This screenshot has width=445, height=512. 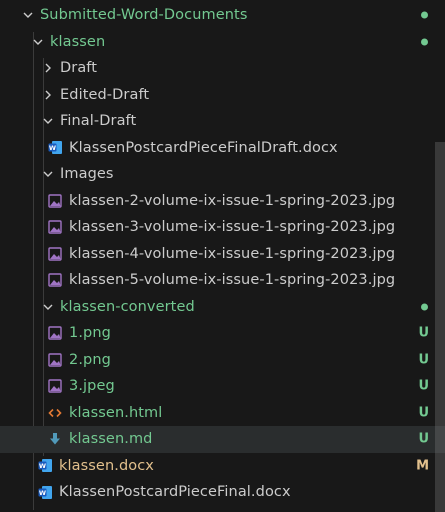 What do you see at coordinates (222, 95) in the screenshot?
I see `tree-item-edited-draft: Edited-Draft` at bounding box center [222, 95].